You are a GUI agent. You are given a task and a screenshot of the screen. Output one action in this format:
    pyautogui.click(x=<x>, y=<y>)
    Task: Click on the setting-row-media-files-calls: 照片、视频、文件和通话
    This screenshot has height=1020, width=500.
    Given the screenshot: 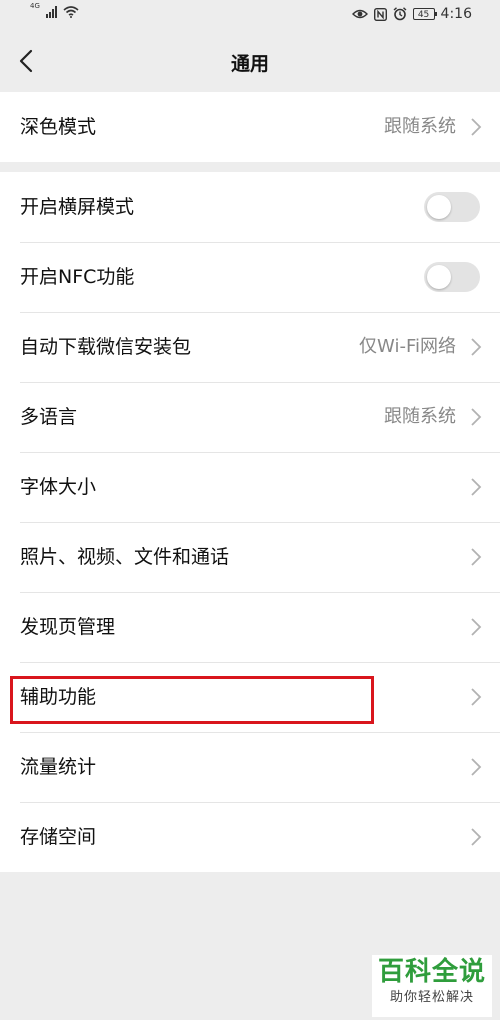 What is the action you would take?
    pyautogui.click(x=250, y=557)
    